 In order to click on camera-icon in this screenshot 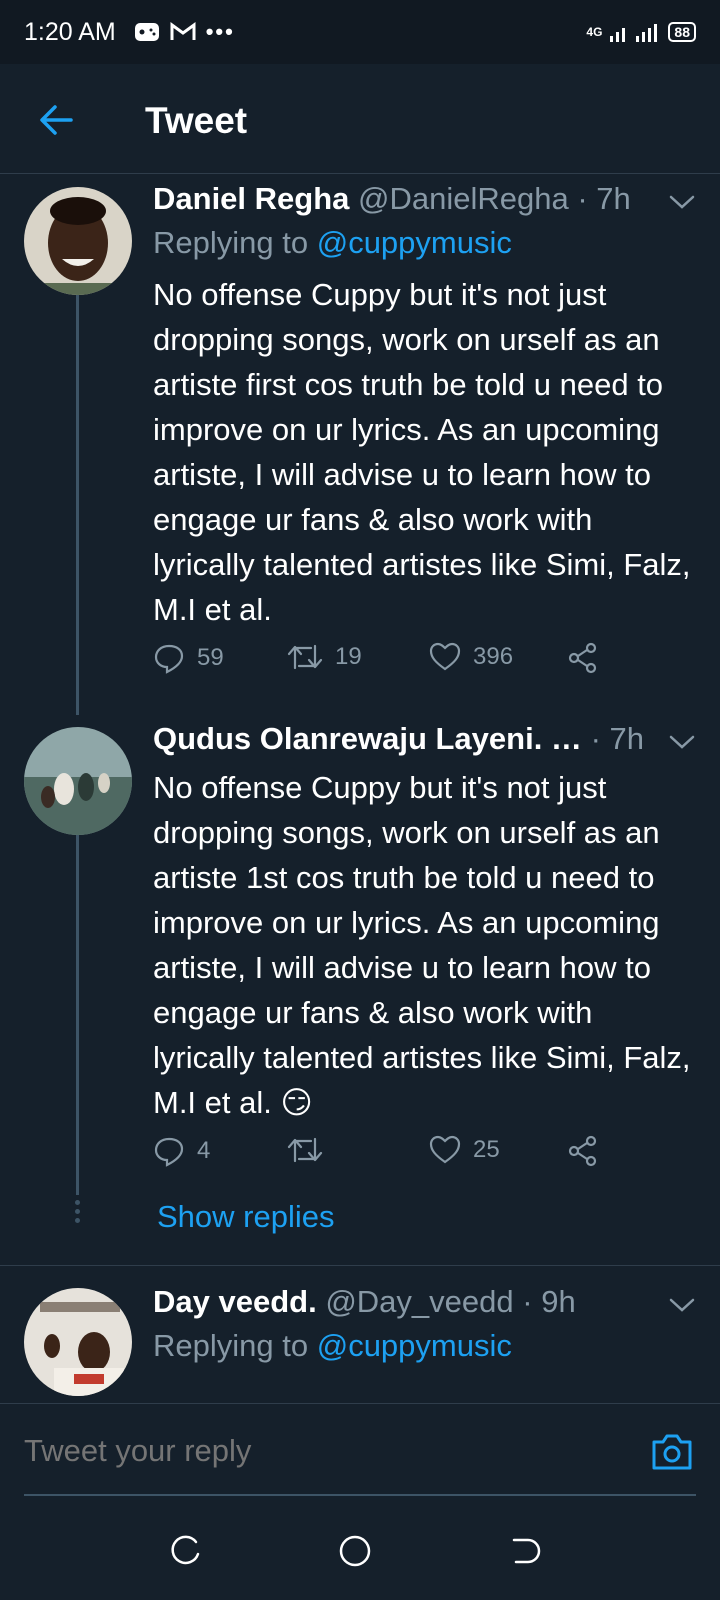, I will do `click(672, 1452)`.